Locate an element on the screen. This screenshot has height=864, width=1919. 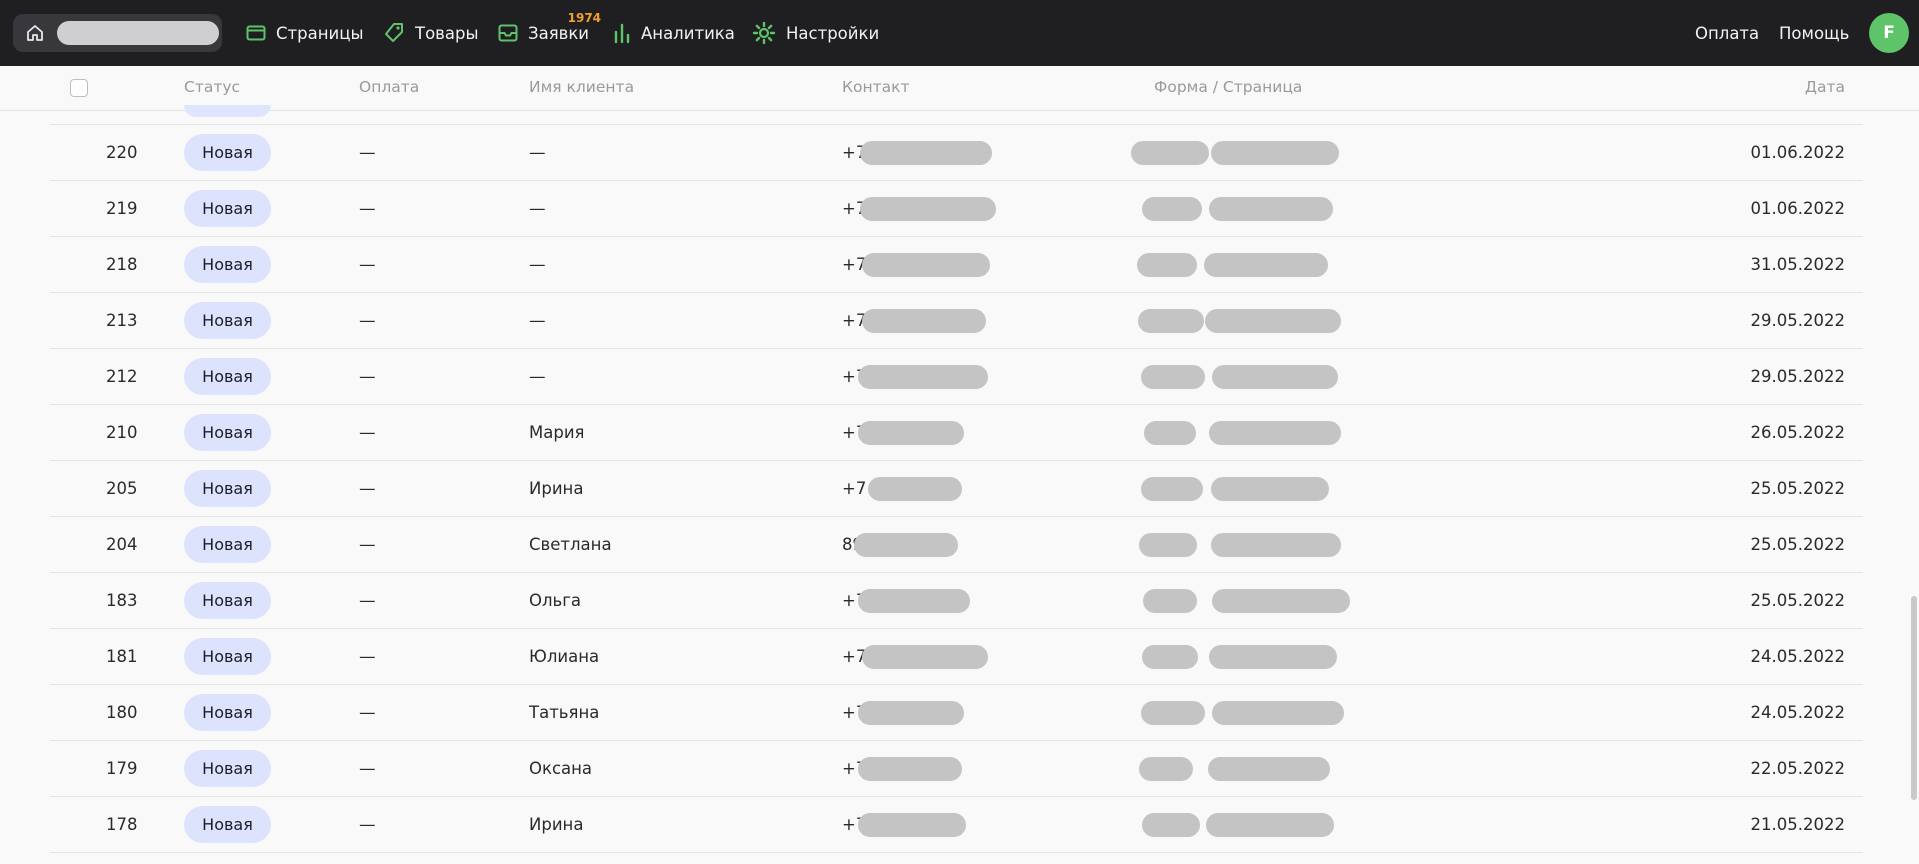
header-contact: Контакт is located at coordinates (876, 87).